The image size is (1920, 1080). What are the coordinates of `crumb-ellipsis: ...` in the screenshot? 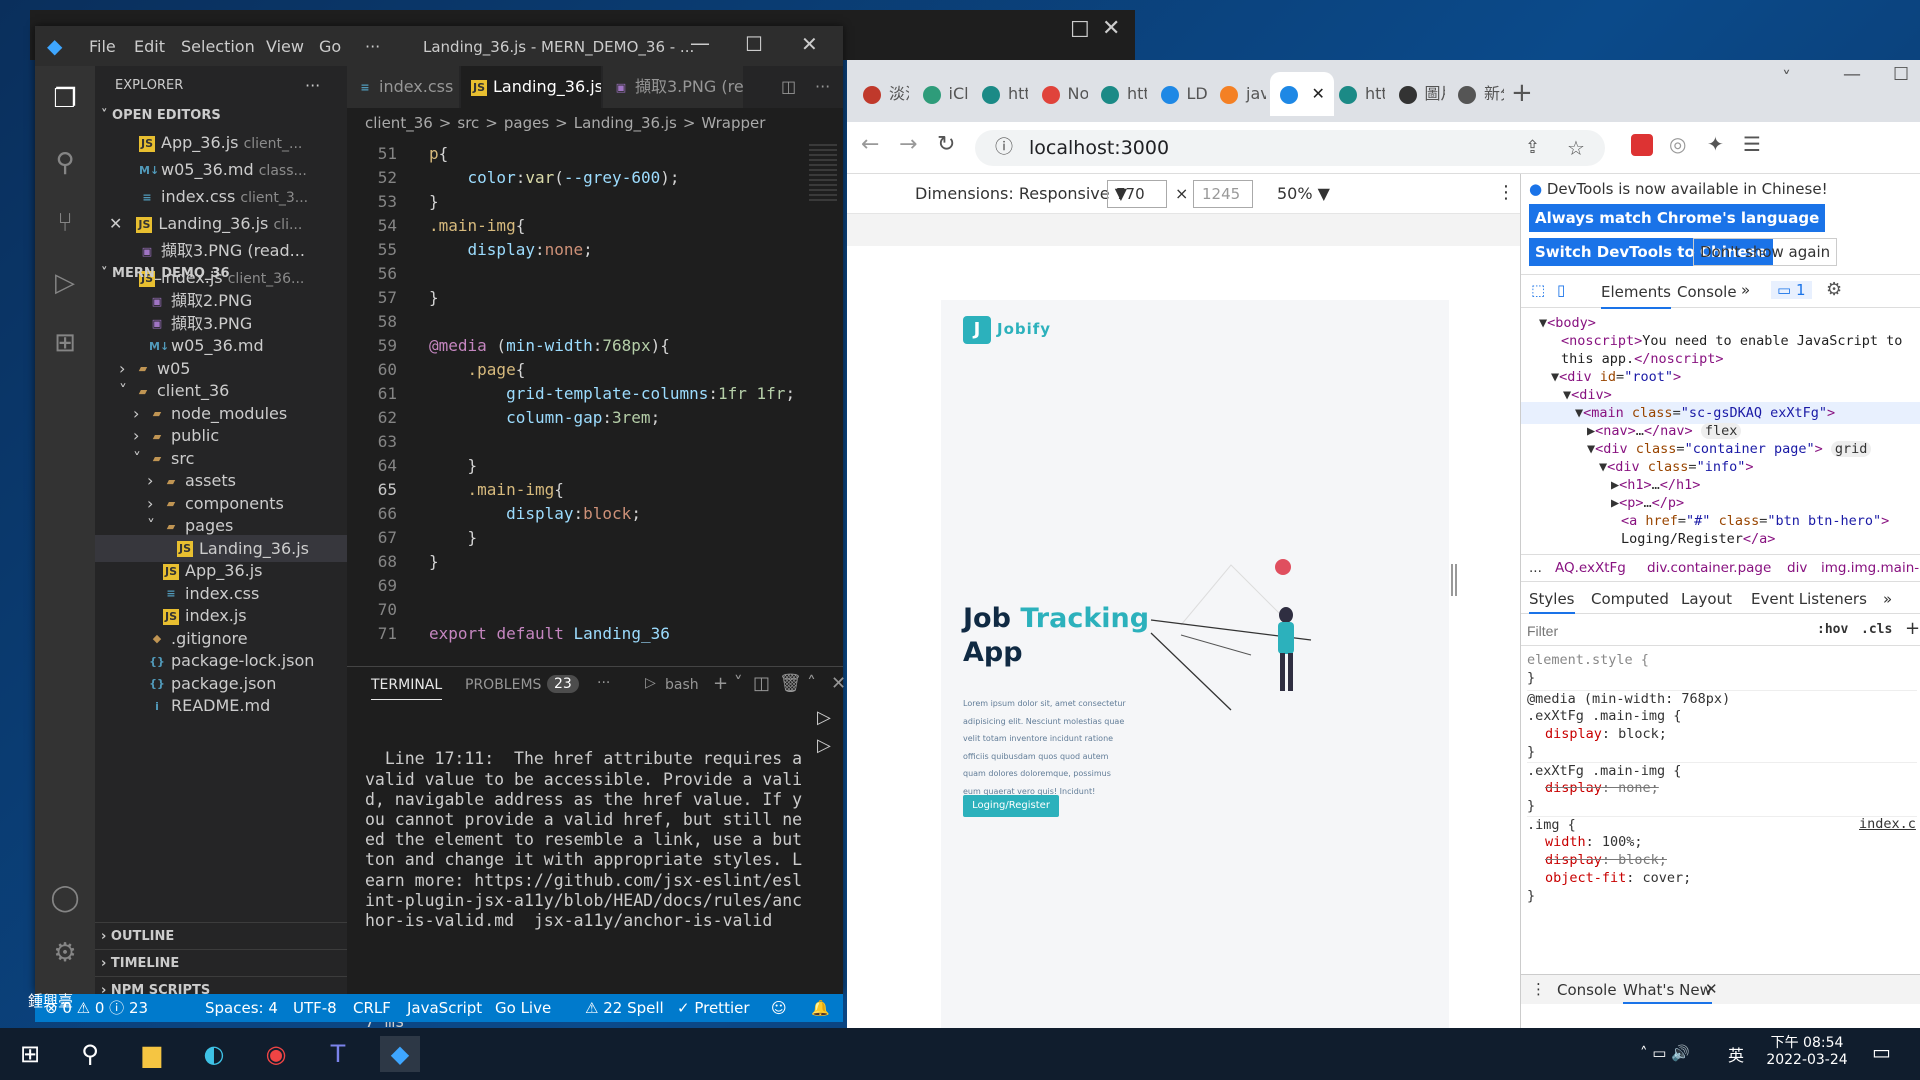 It's located at (1535, 568).